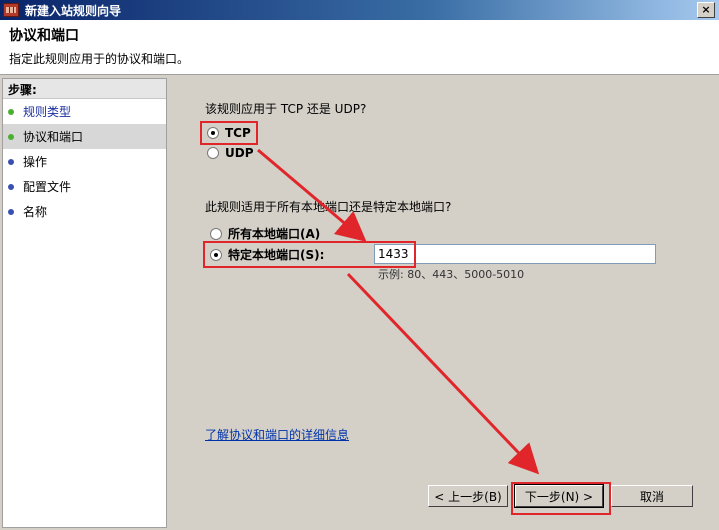  I want to click on step-rule-type: 规则类型, so click(84, 111).